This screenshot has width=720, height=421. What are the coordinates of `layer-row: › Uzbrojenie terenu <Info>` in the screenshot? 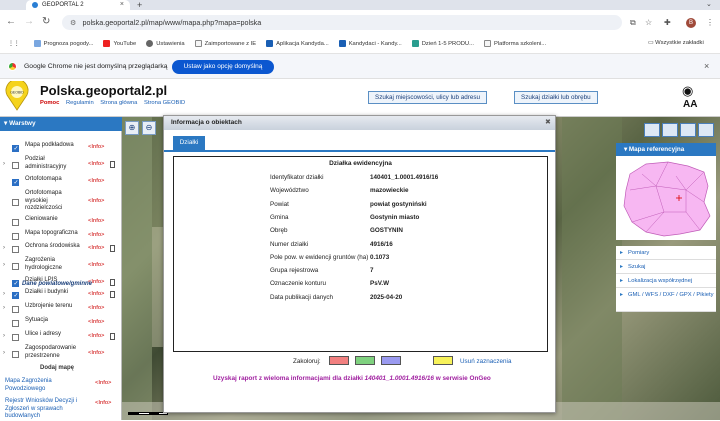 It's located at (61, 309).